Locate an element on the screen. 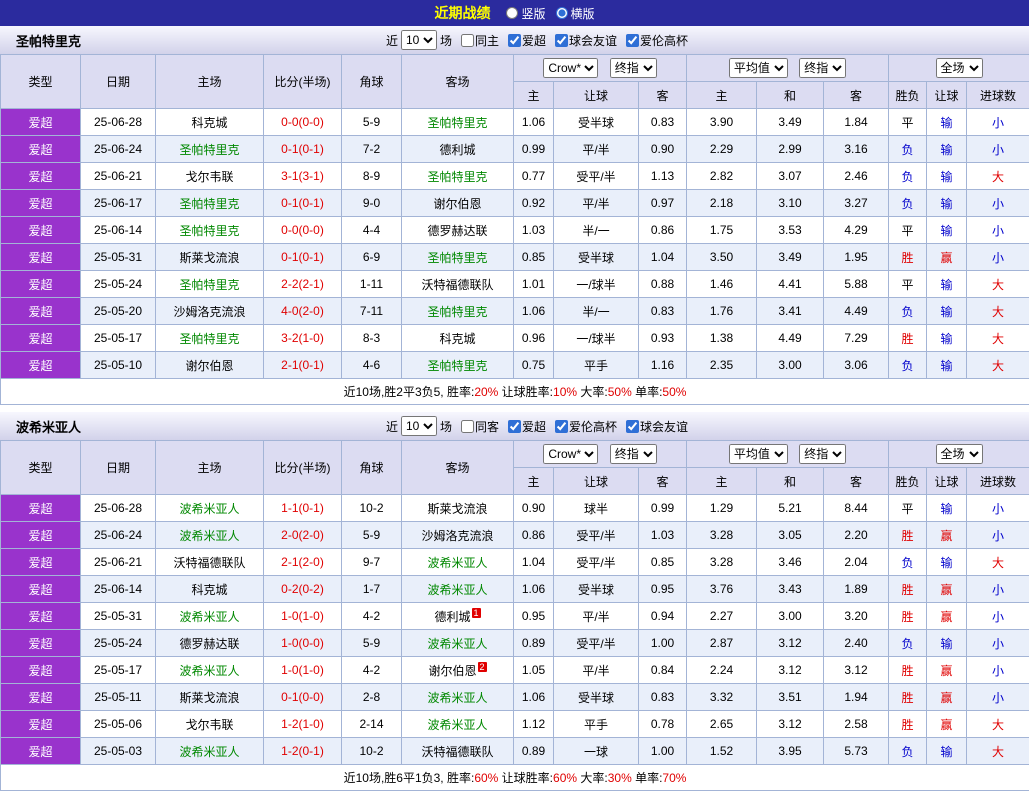 Image resolution: width=1029 pixels, height=791 pixels. away-team: 谢尔伯恩2 is located at coordinates (458, 670).